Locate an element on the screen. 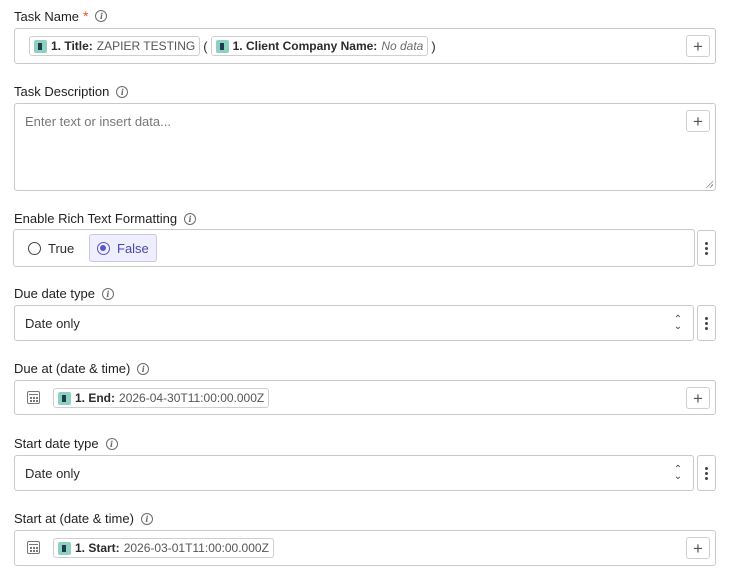  start-at-input: 1. Start: 2026-03-01T11:00:00.000Z + is located at coordinates (365, 548).